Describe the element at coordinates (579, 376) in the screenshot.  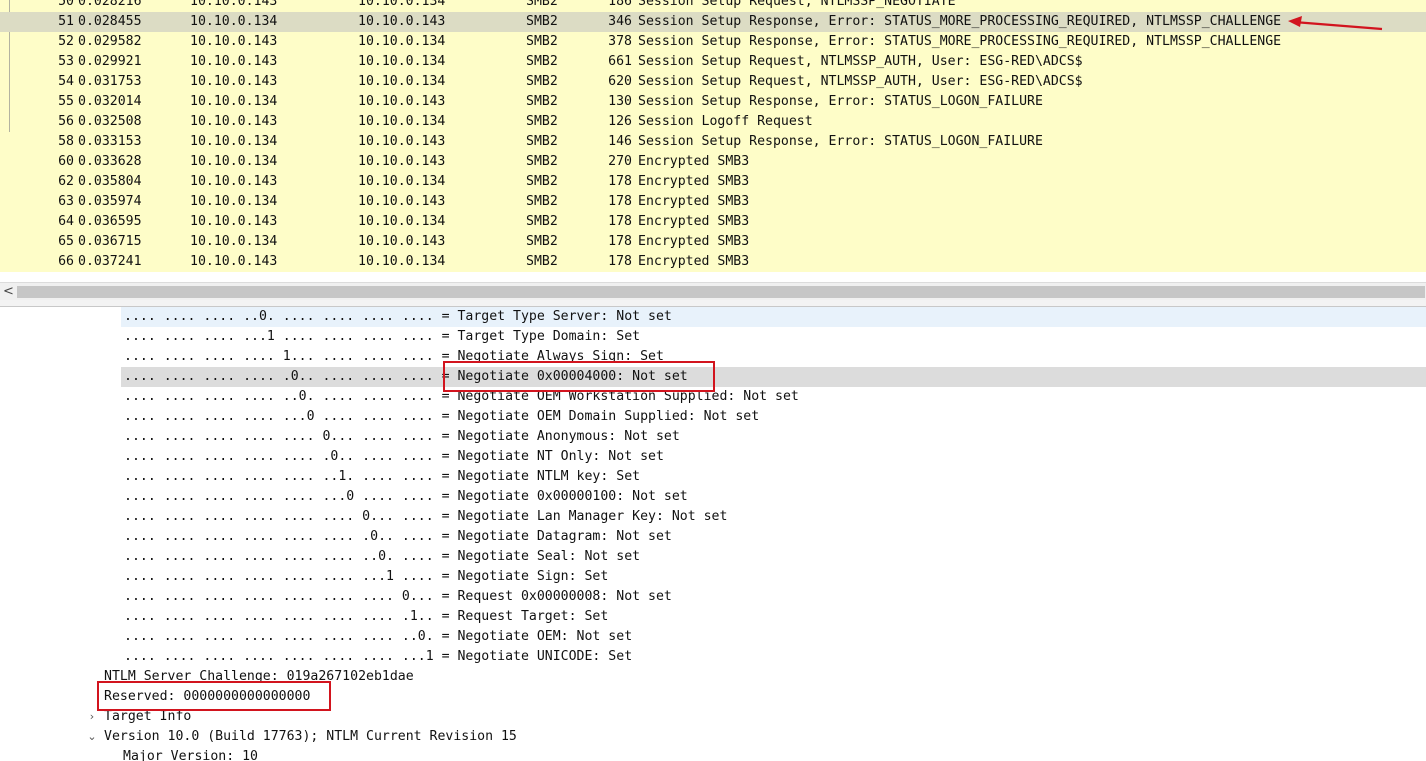
I see `annotation-box-negotiate-0x4000` at that location.